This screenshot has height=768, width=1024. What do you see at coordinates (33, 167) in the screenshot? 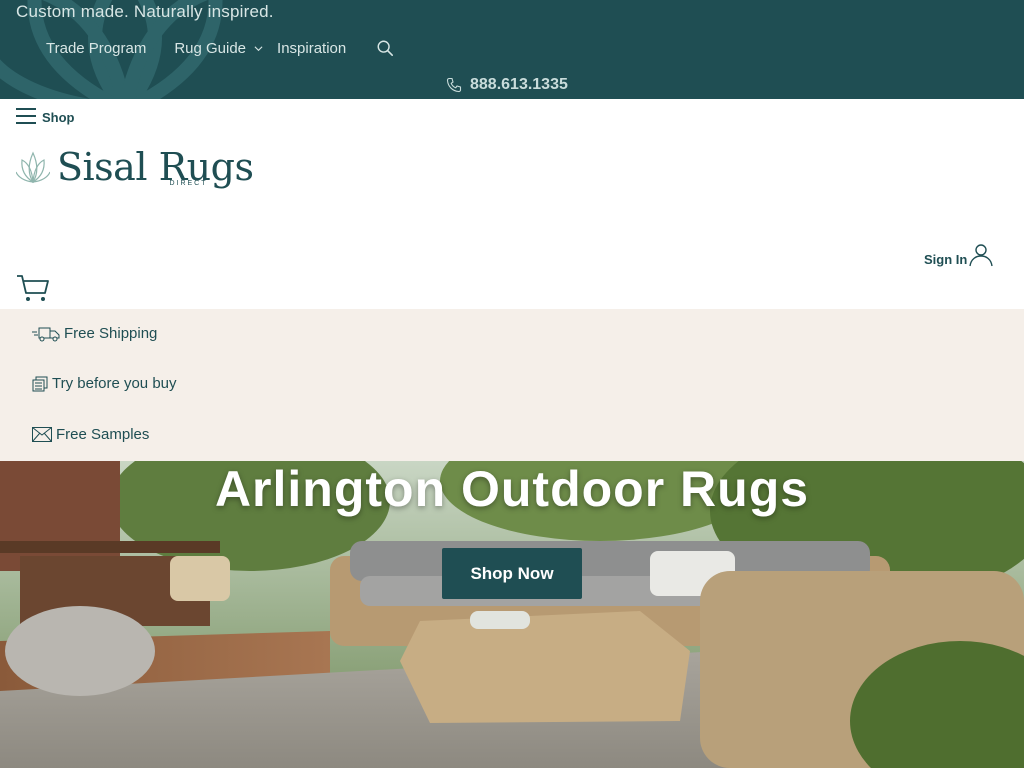
I see `lotus-icon` at bounding box center [33, 167].